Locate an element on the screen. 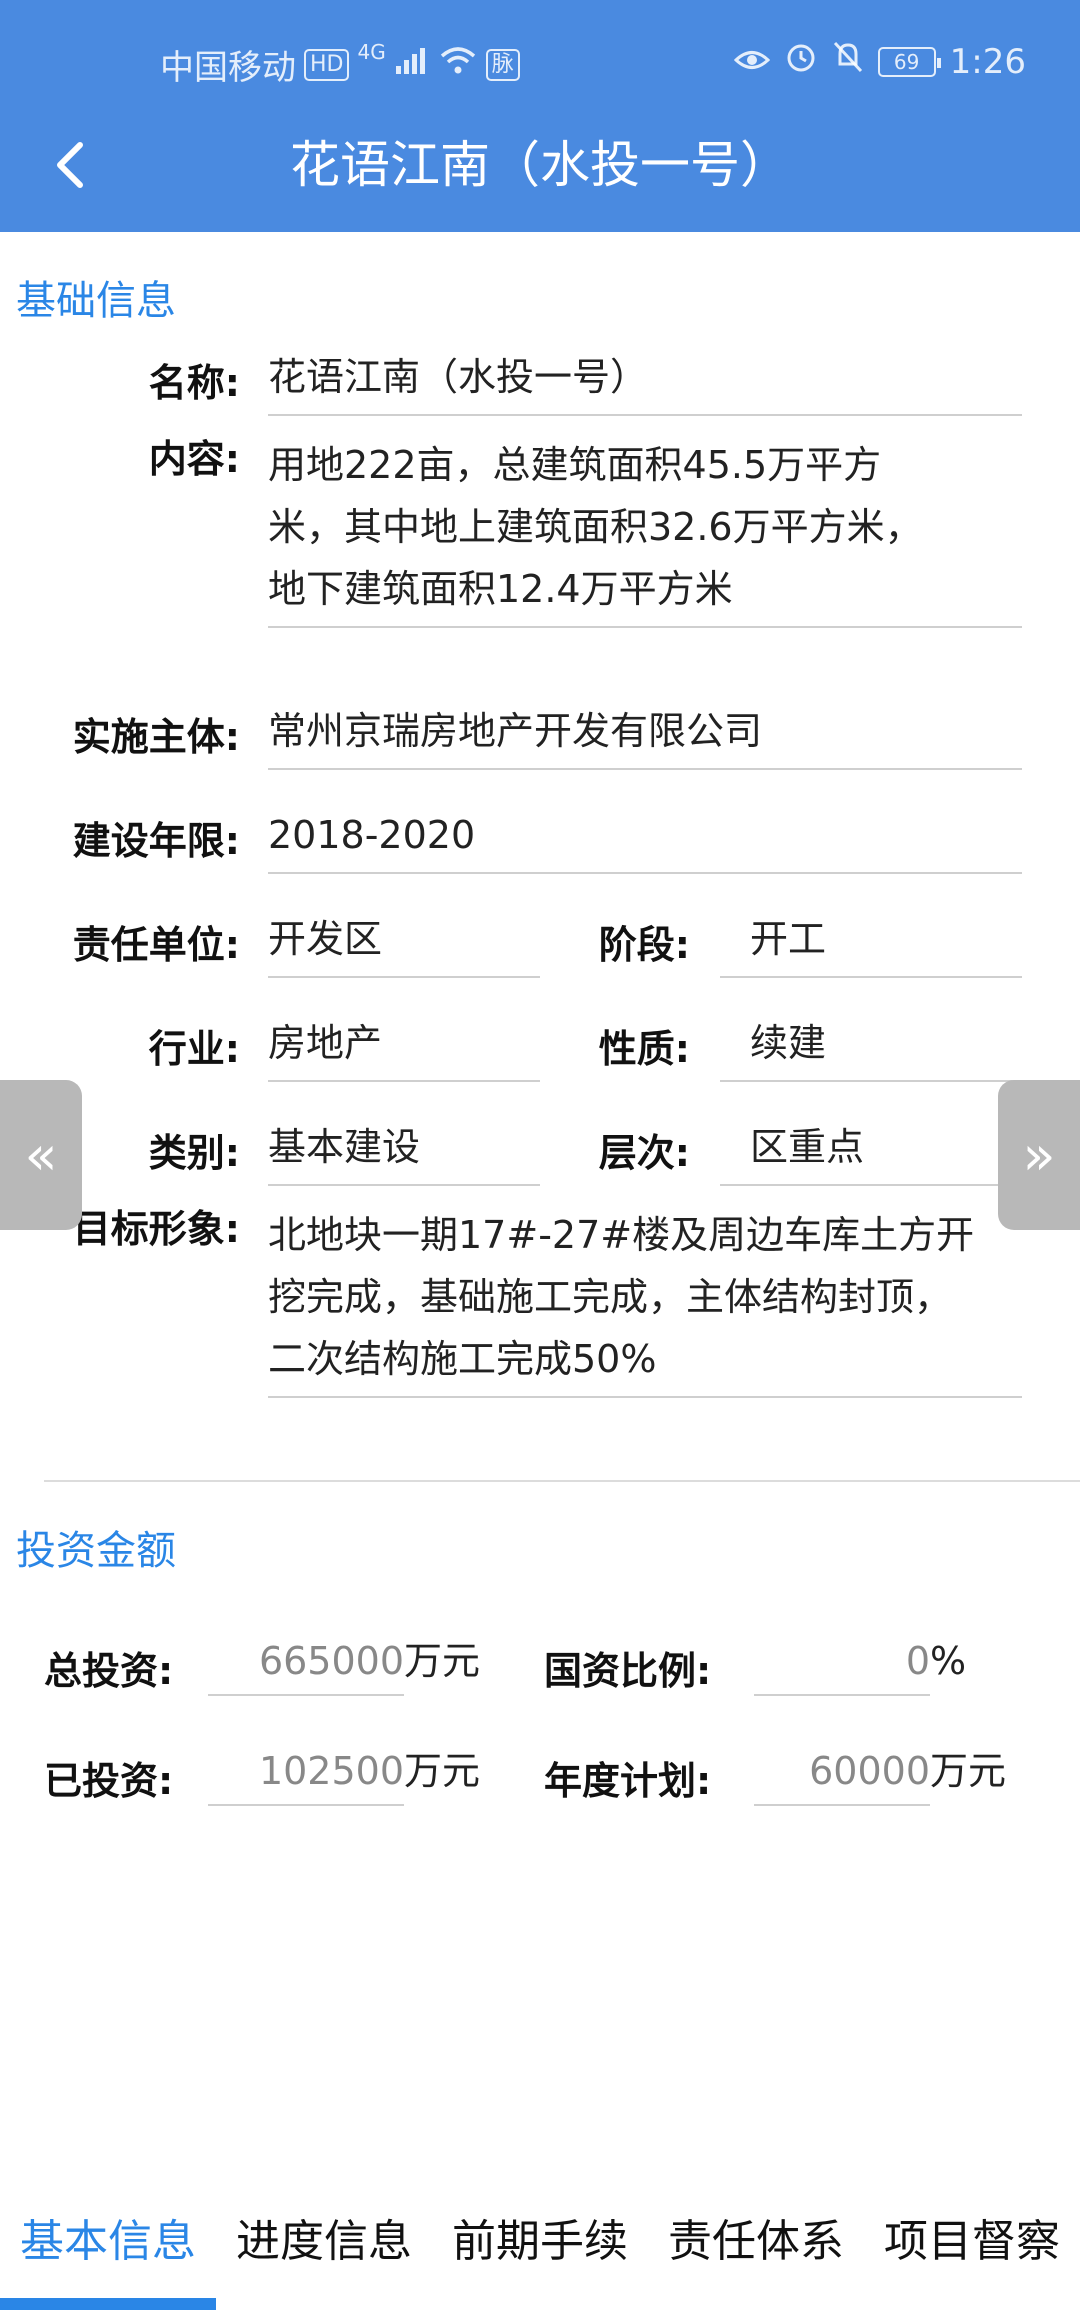  tab-progress-info: 进度信息 is located at coordinates (324, 2255).